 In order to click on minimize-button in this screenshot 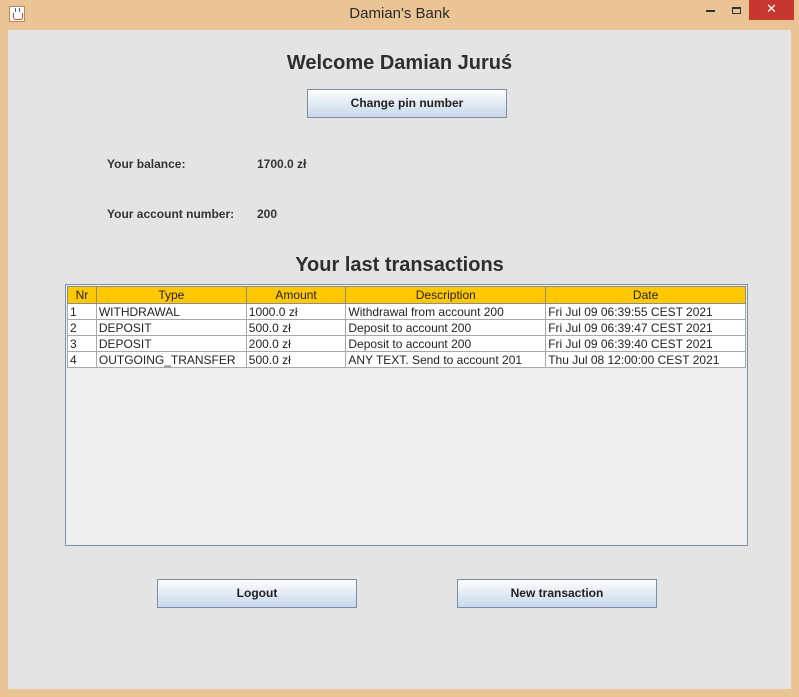, I will do `click(710, 10)`.